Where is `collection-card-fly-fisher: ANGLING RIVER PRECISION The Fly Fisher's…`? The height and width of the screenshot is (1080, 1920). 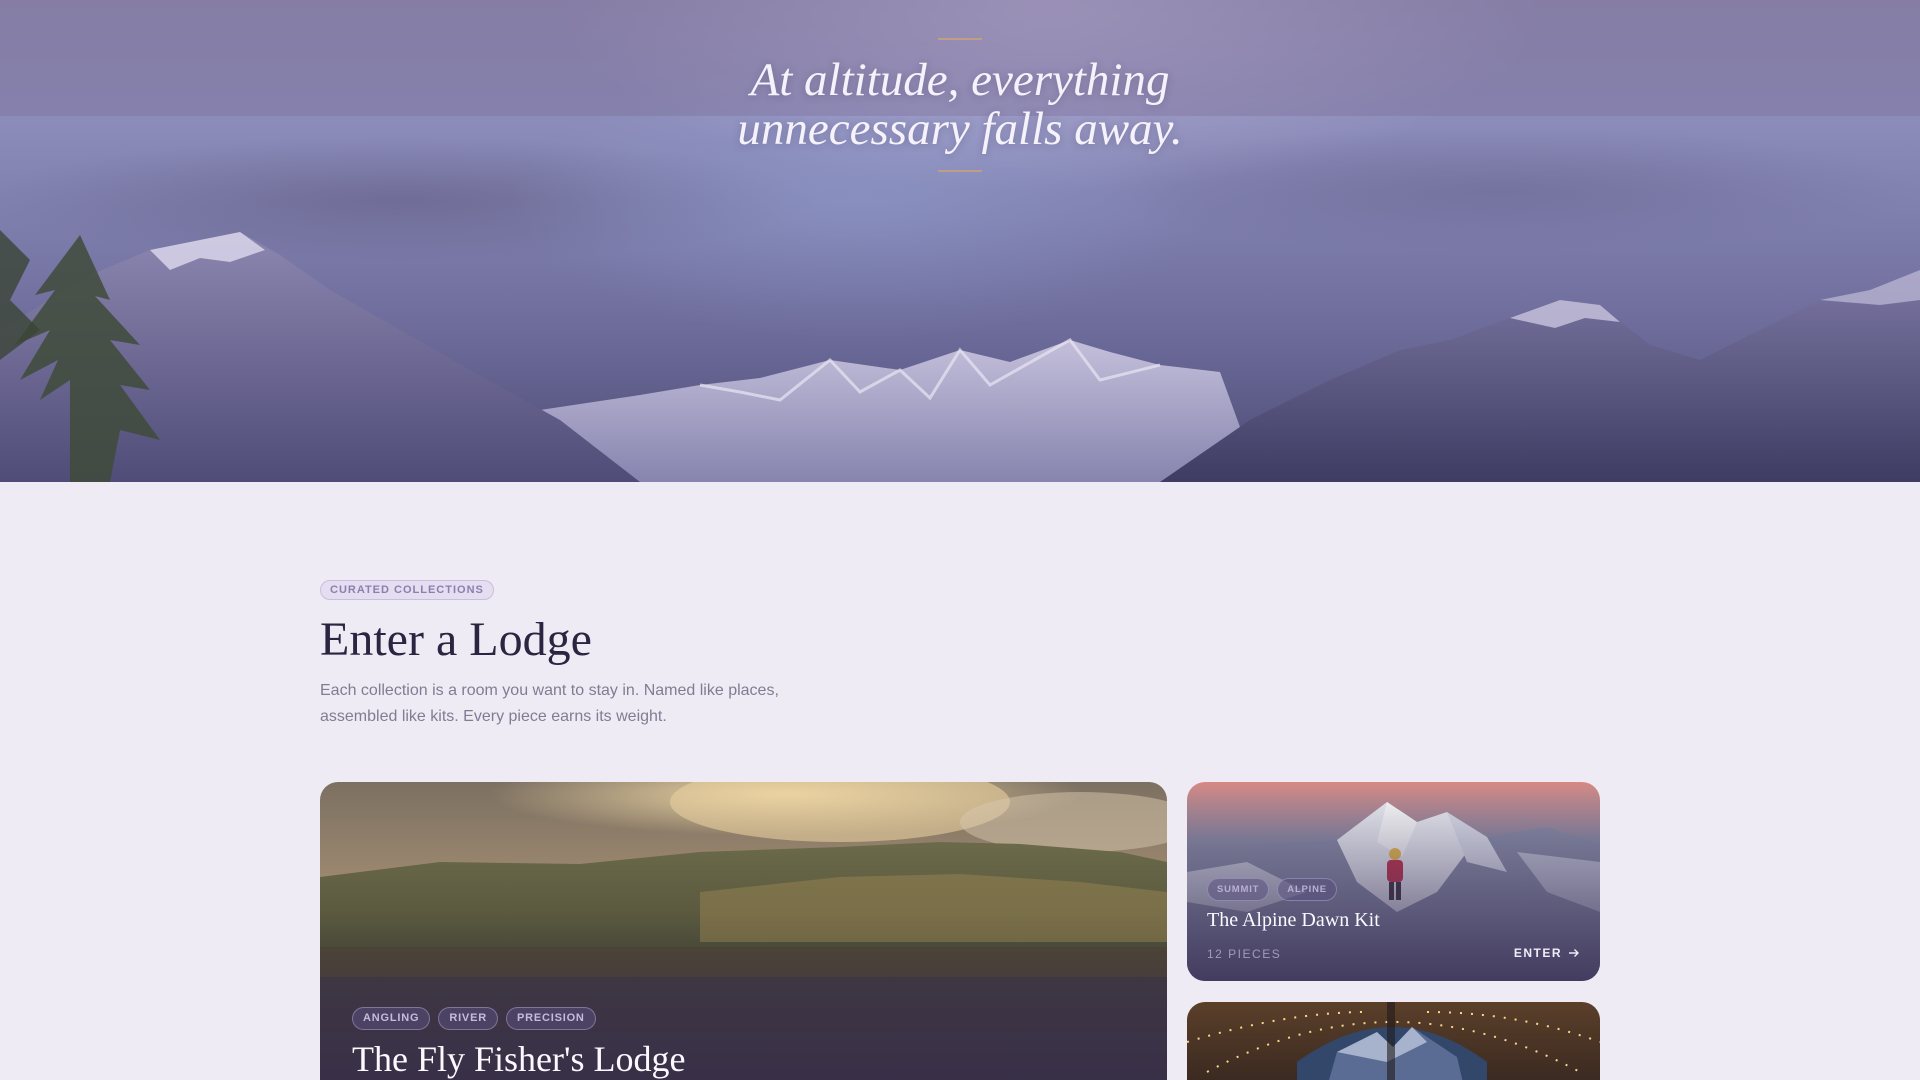 collection-card-fly-fisher: ANGLING RIVER PRECISION The Fly Fisher's… is located at coordinates (743, 931).